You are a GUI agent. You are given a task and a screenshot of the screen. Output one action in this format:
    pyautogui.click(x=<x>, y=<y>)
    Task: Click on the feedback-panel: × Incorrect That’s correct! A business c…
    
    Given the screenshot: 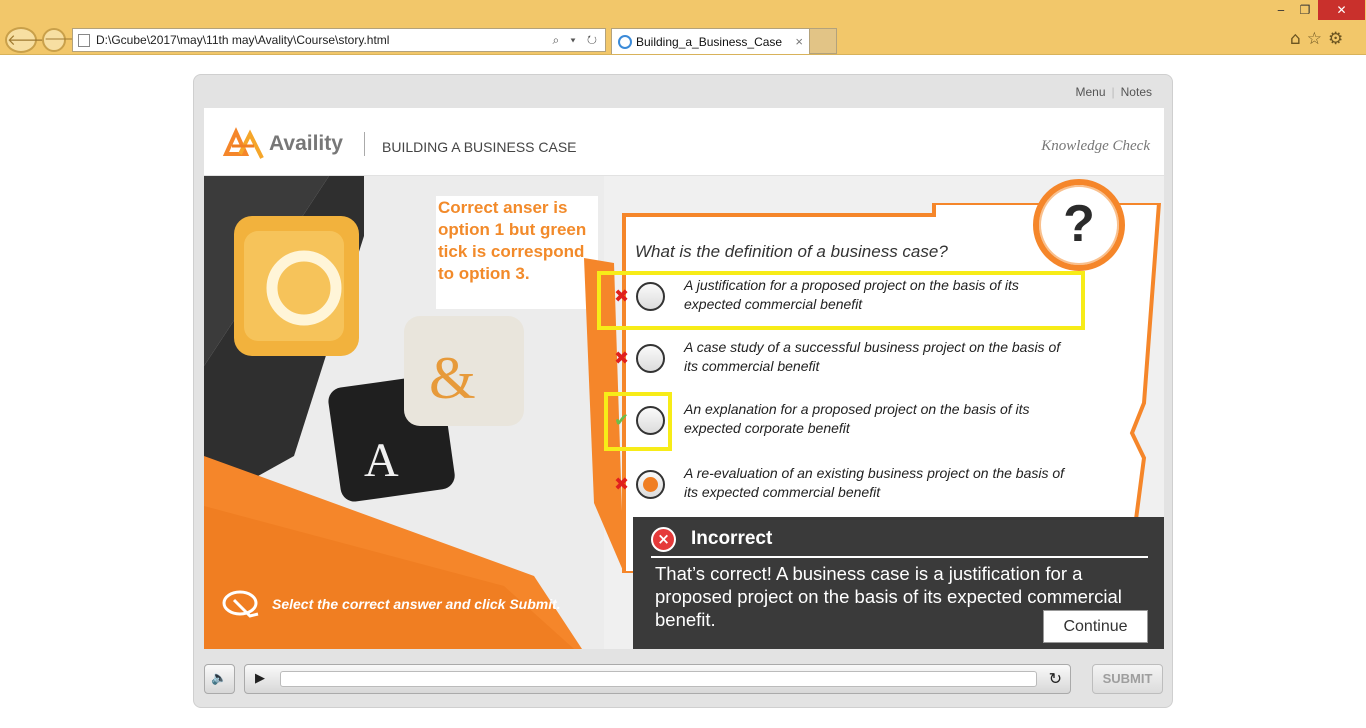 What is the action you would take?
    pyautogui.click(x=898, y=583)
    